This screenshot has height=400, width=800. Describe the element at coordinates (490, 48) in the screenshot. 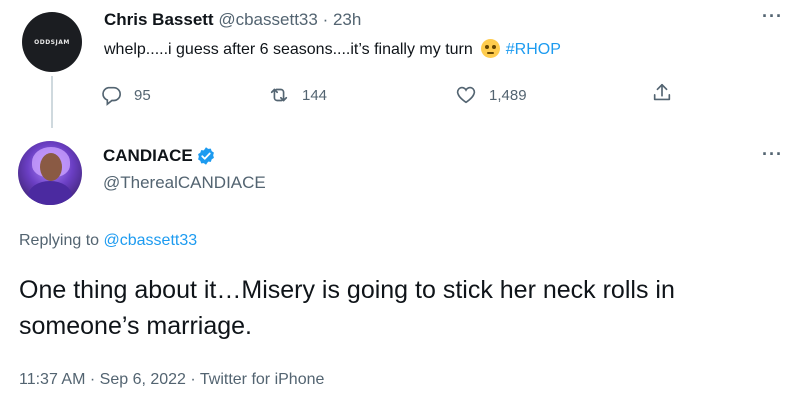

I see `face-with-rolling-eyes-icon` at that location.